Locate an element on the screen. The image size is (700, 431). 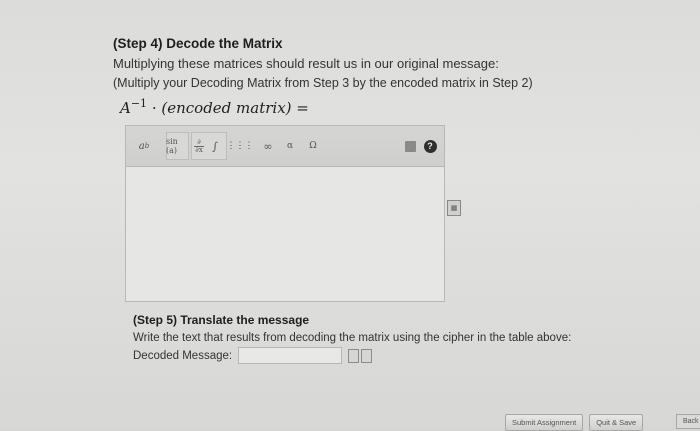
step5-title: (Step 5) Translate the message is located at coordinates (221, 320).